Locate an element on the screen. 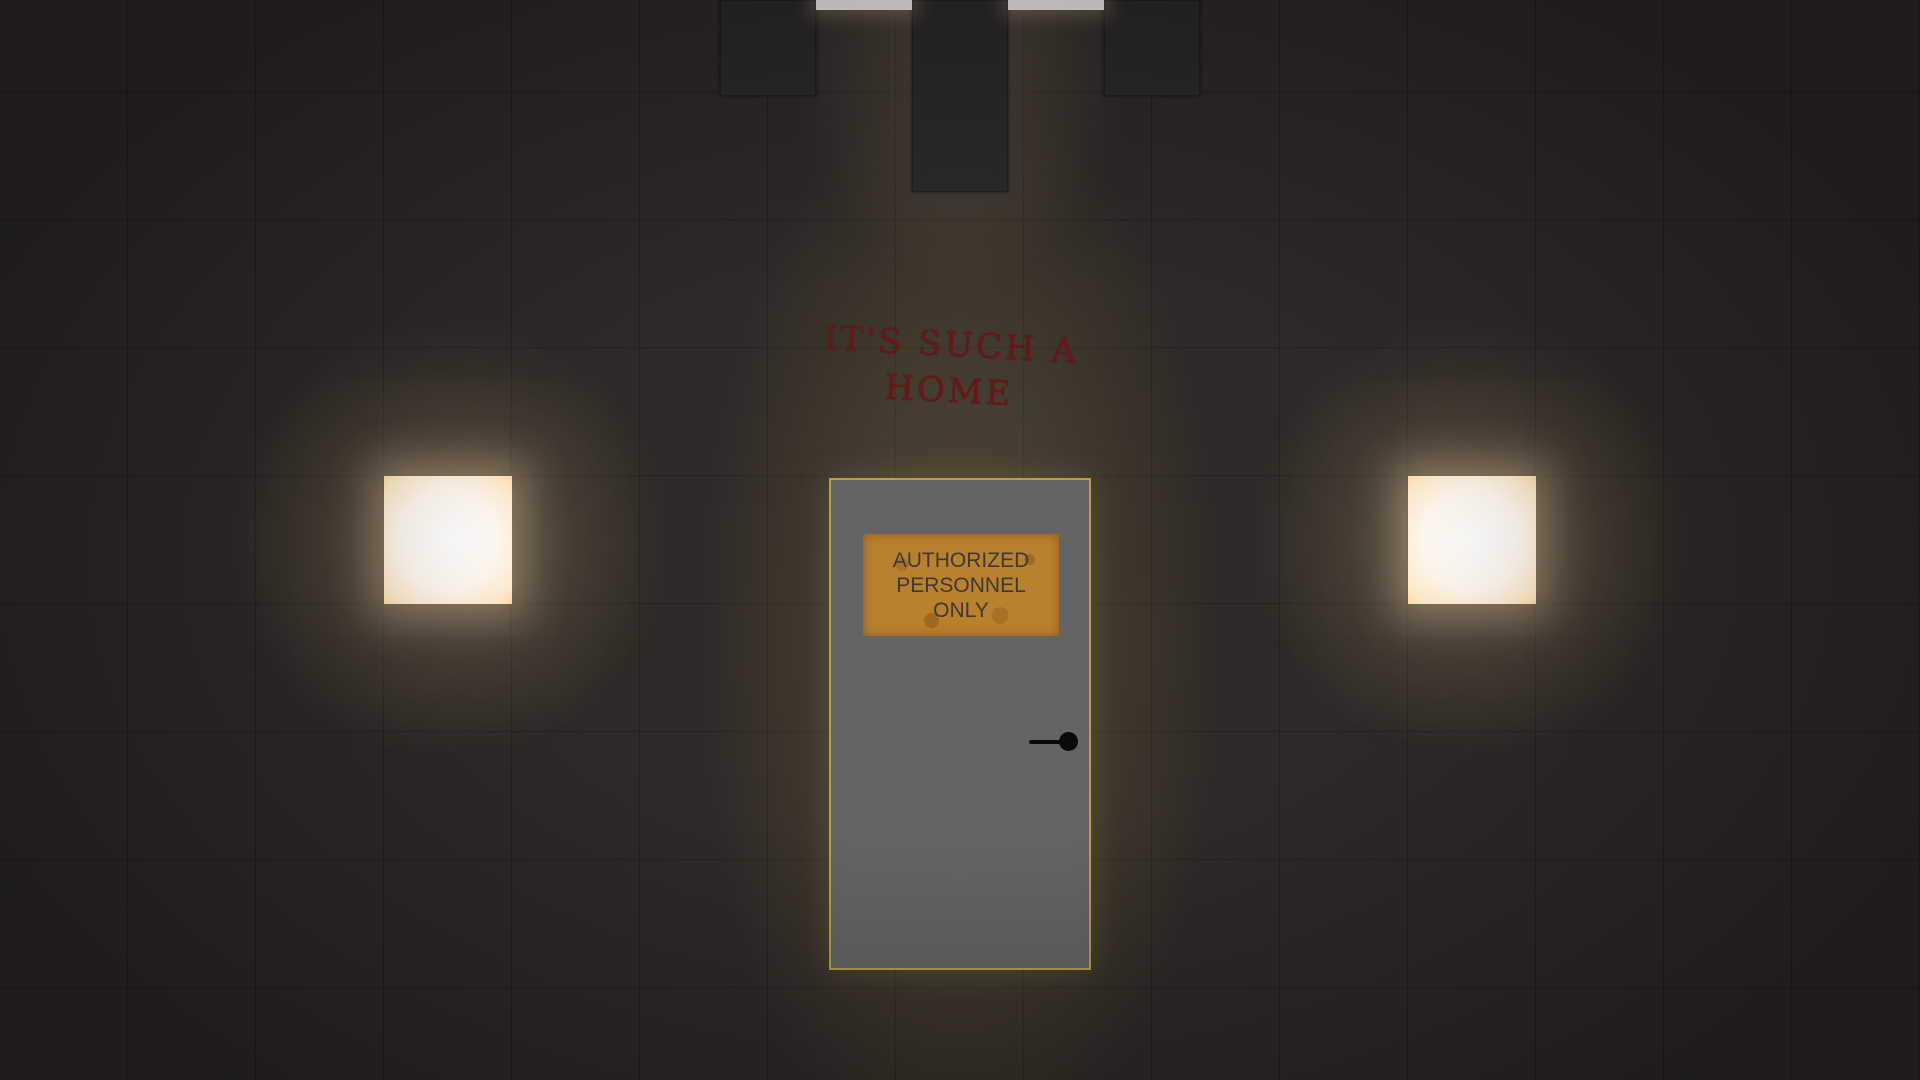 The image size is (1920, 1080). door-handle-knob is located at coordinates (1068, 741).